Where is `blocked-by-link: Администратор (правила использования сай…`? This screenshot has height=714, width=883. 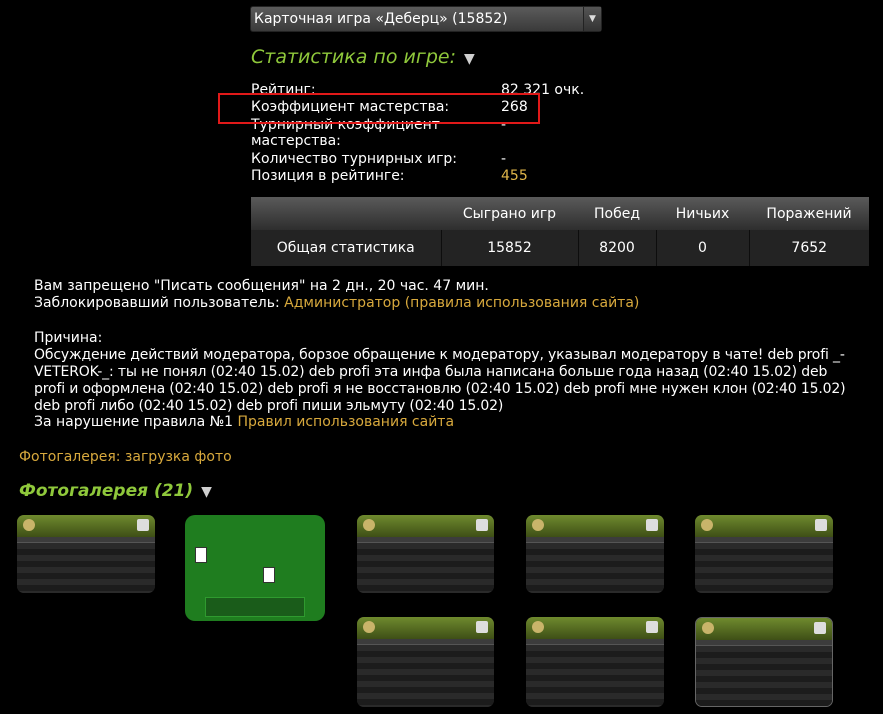 blocked-by-link: Администратор (правила использования сай… is located at coordinates (461, 303).